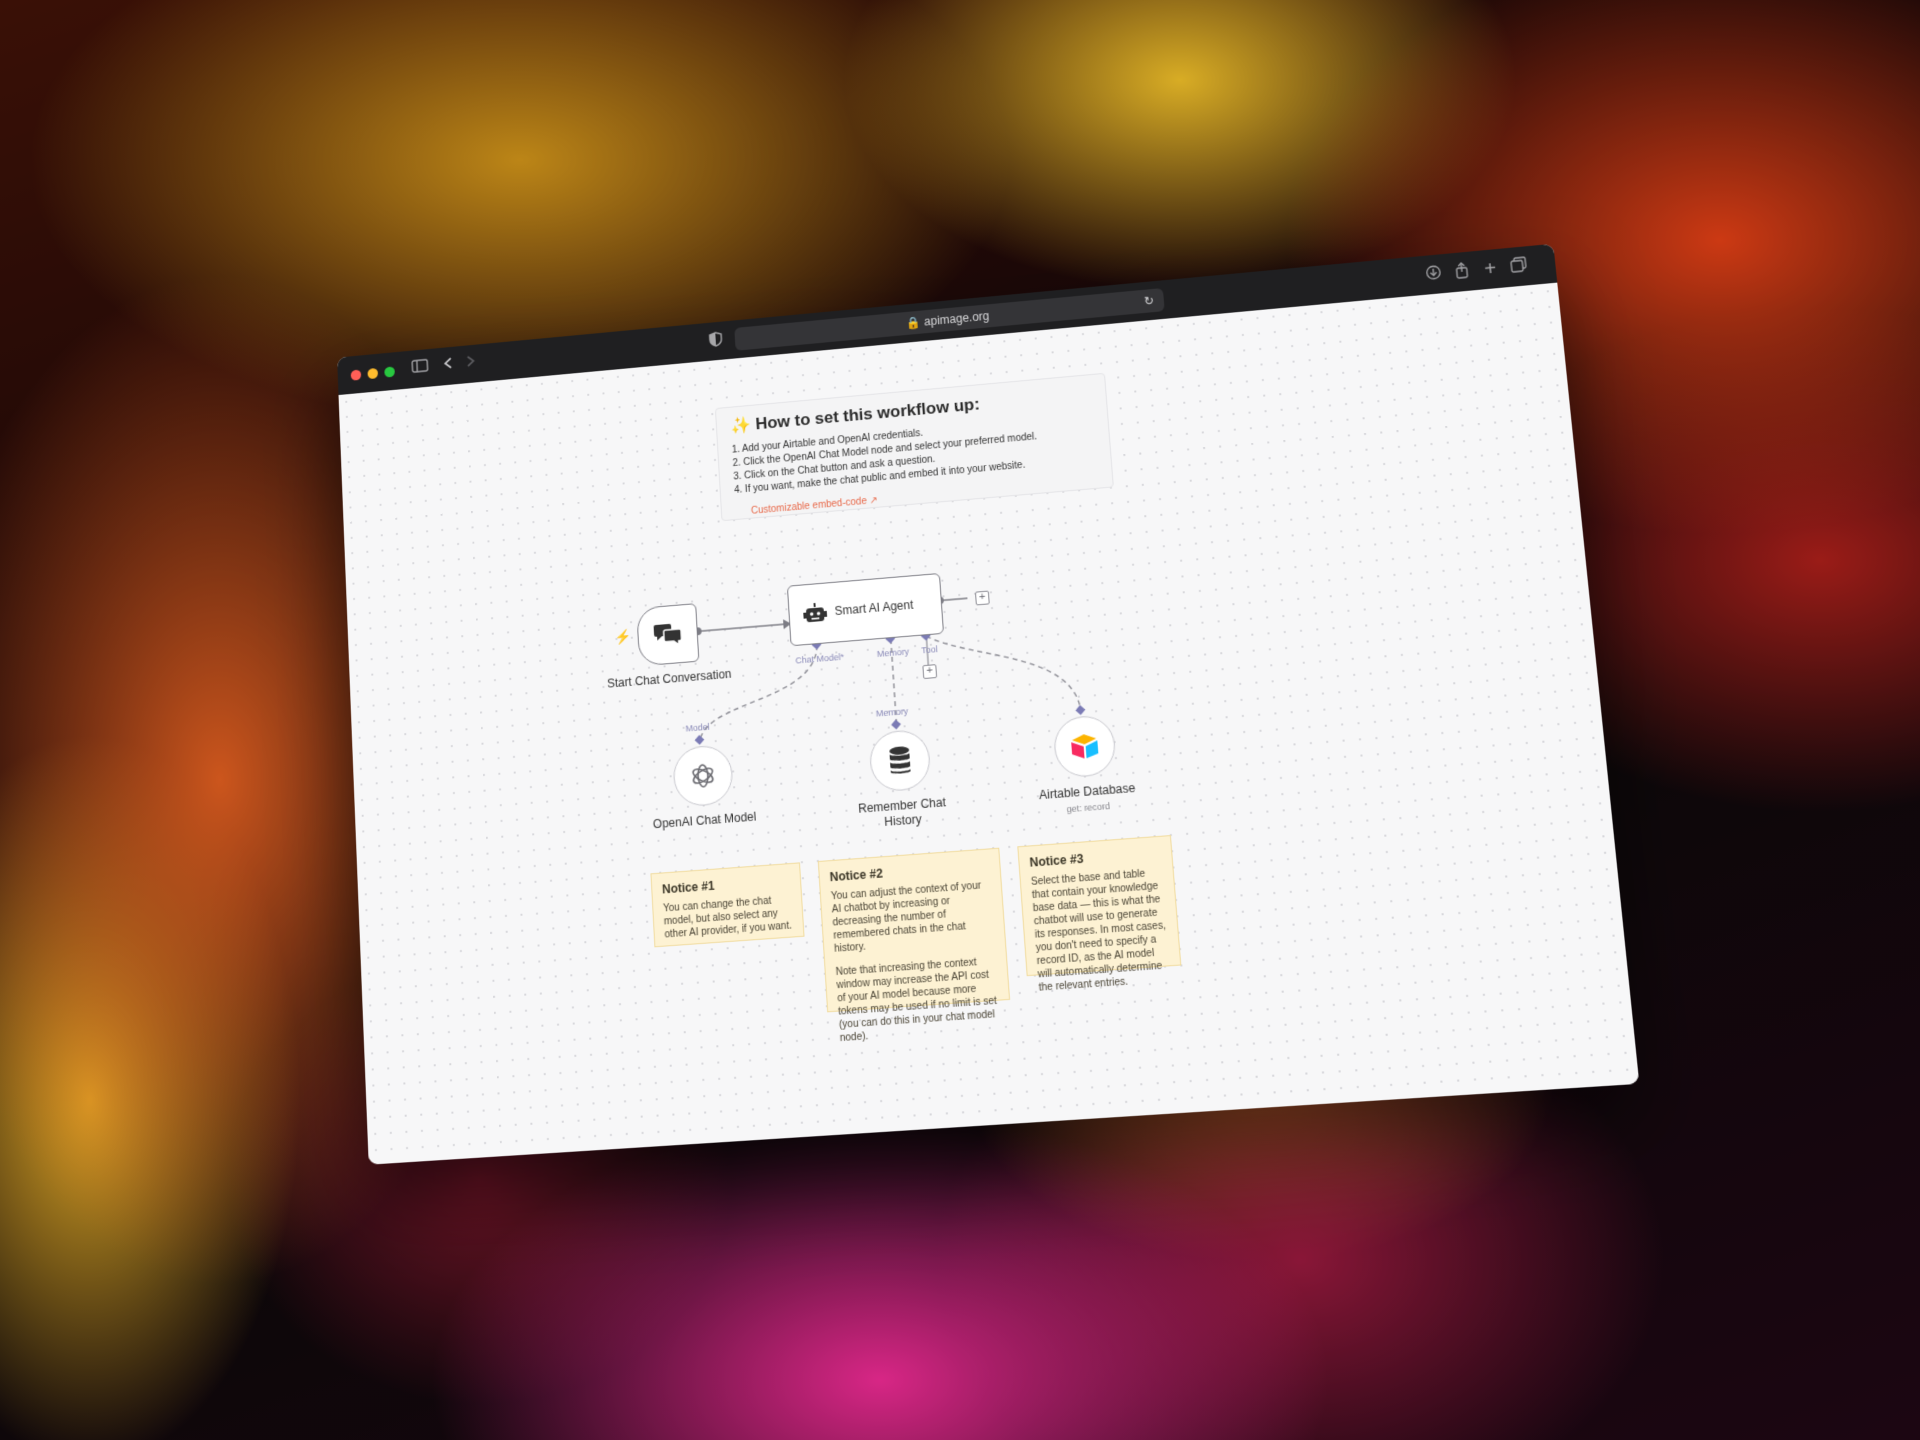 This screenshot has width=1920, height=1440. I want to click on robot-icon, so click(815, 612).